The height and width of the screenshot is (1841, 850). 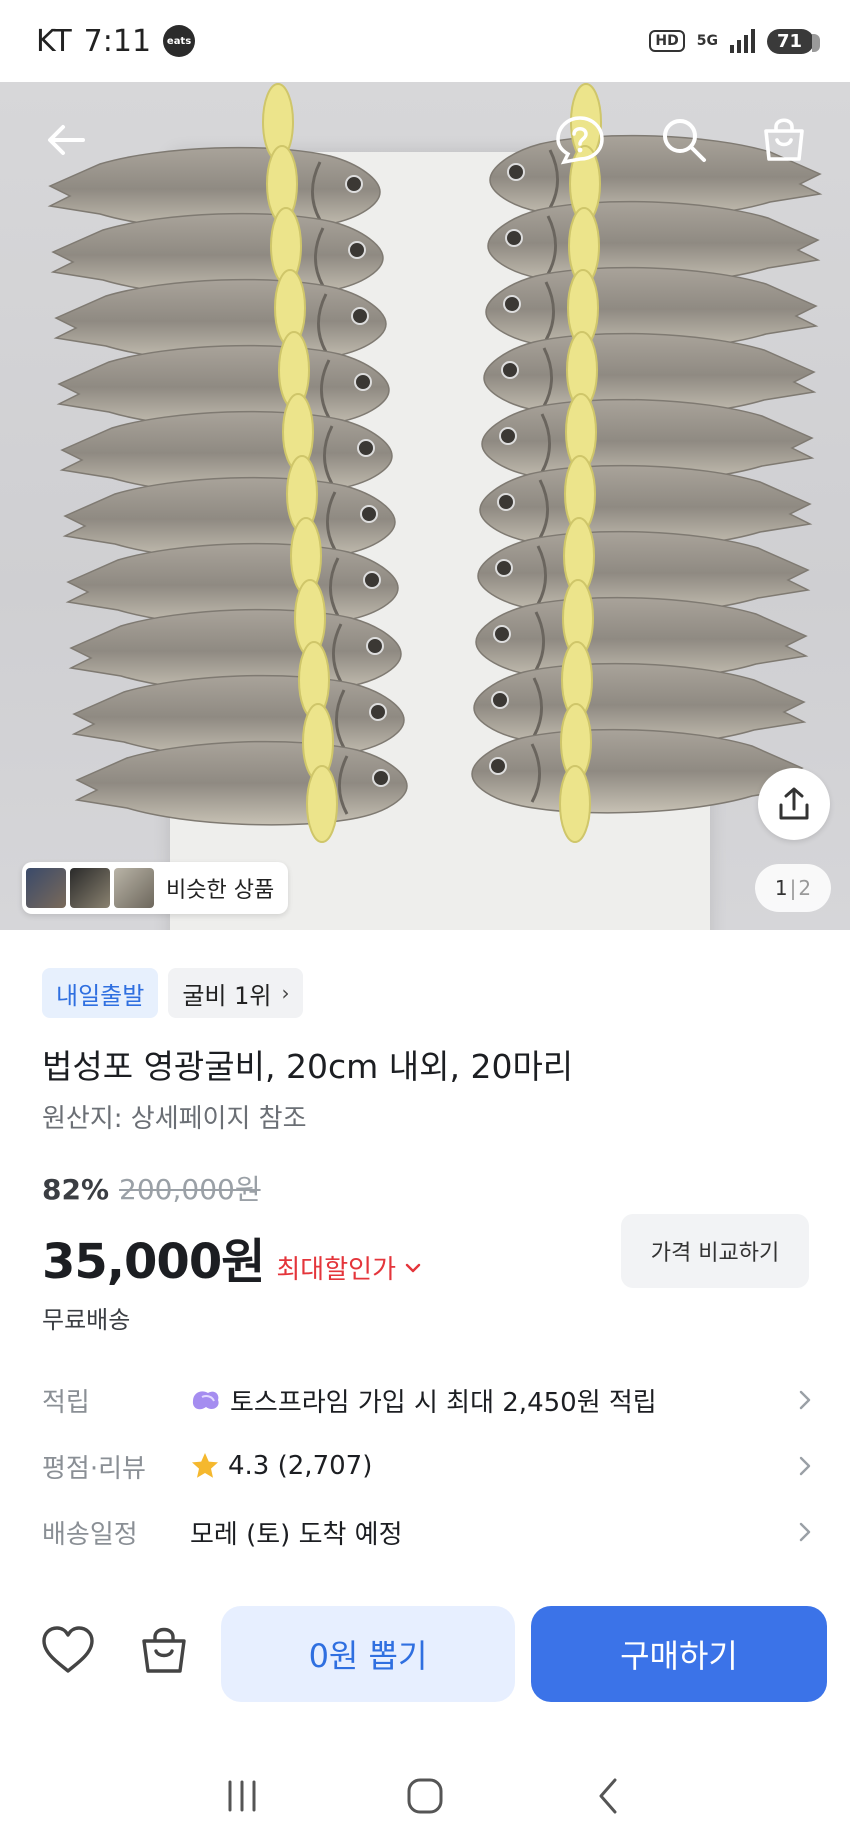 I want to click on search-icon, so click(x=684, y=140).